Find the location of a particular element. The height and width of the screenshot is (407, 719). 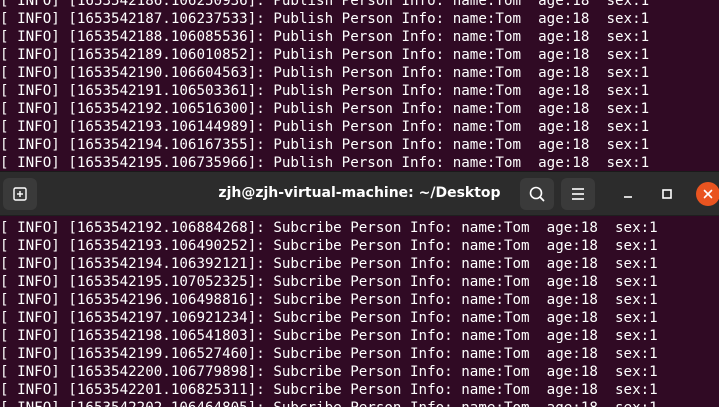

minimize-button is located at coordinates (628, 194).